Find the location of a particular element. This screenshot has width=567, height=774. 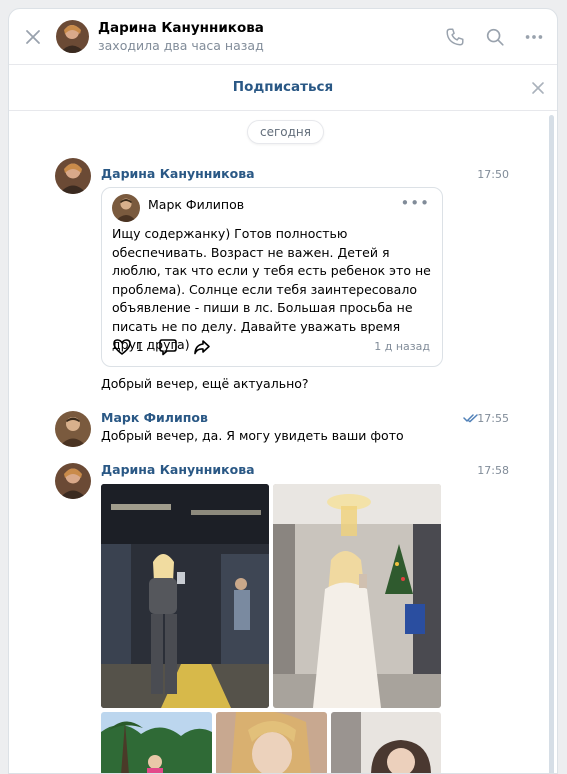

share-icon is located at coordinates (201, 347).